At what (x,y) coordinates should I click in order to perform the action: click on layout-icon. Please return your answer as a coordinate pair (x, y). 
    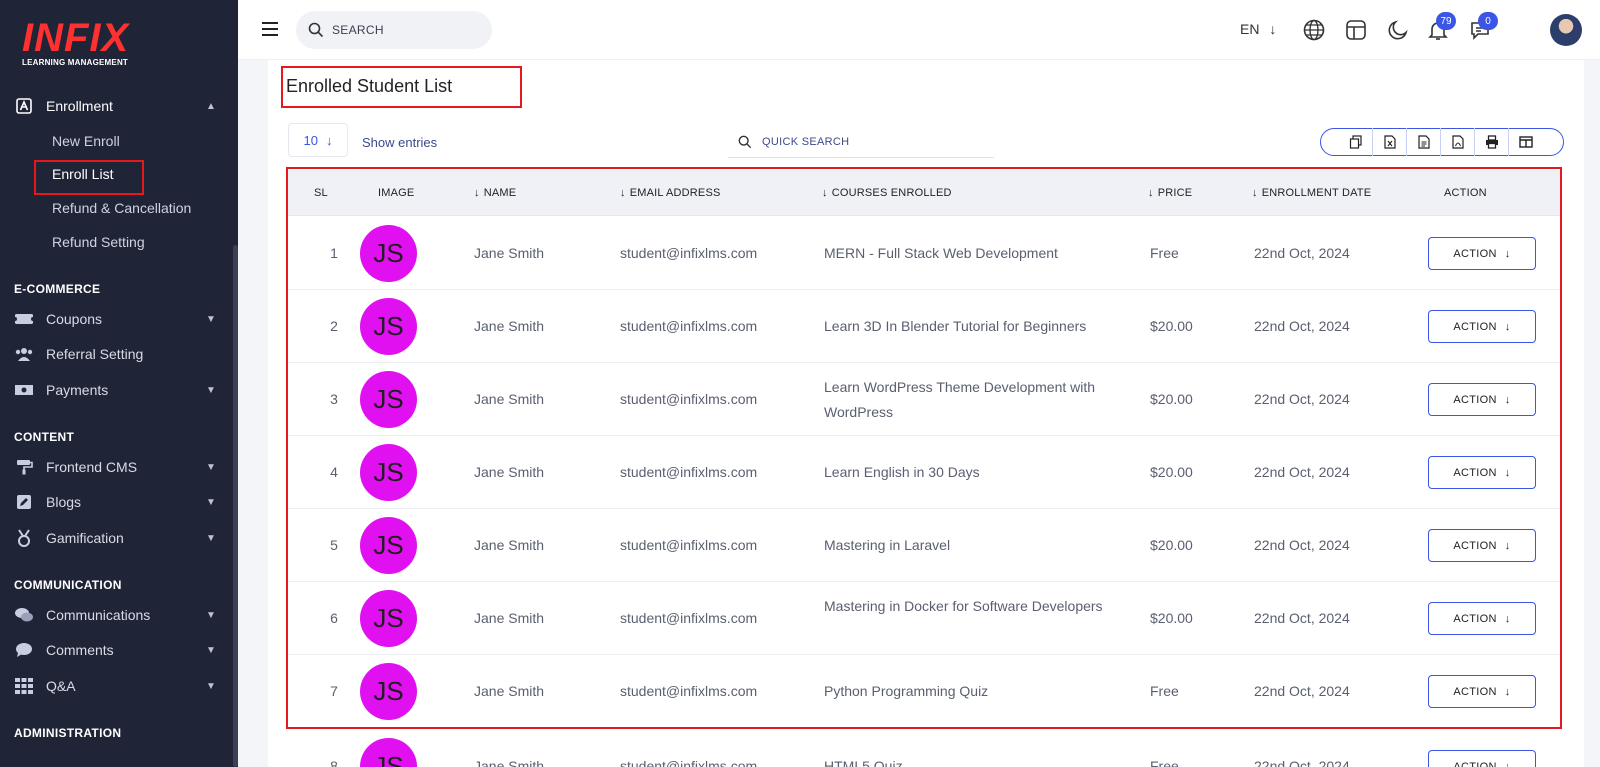
    Looking at the image, I should click on (1356, 30).